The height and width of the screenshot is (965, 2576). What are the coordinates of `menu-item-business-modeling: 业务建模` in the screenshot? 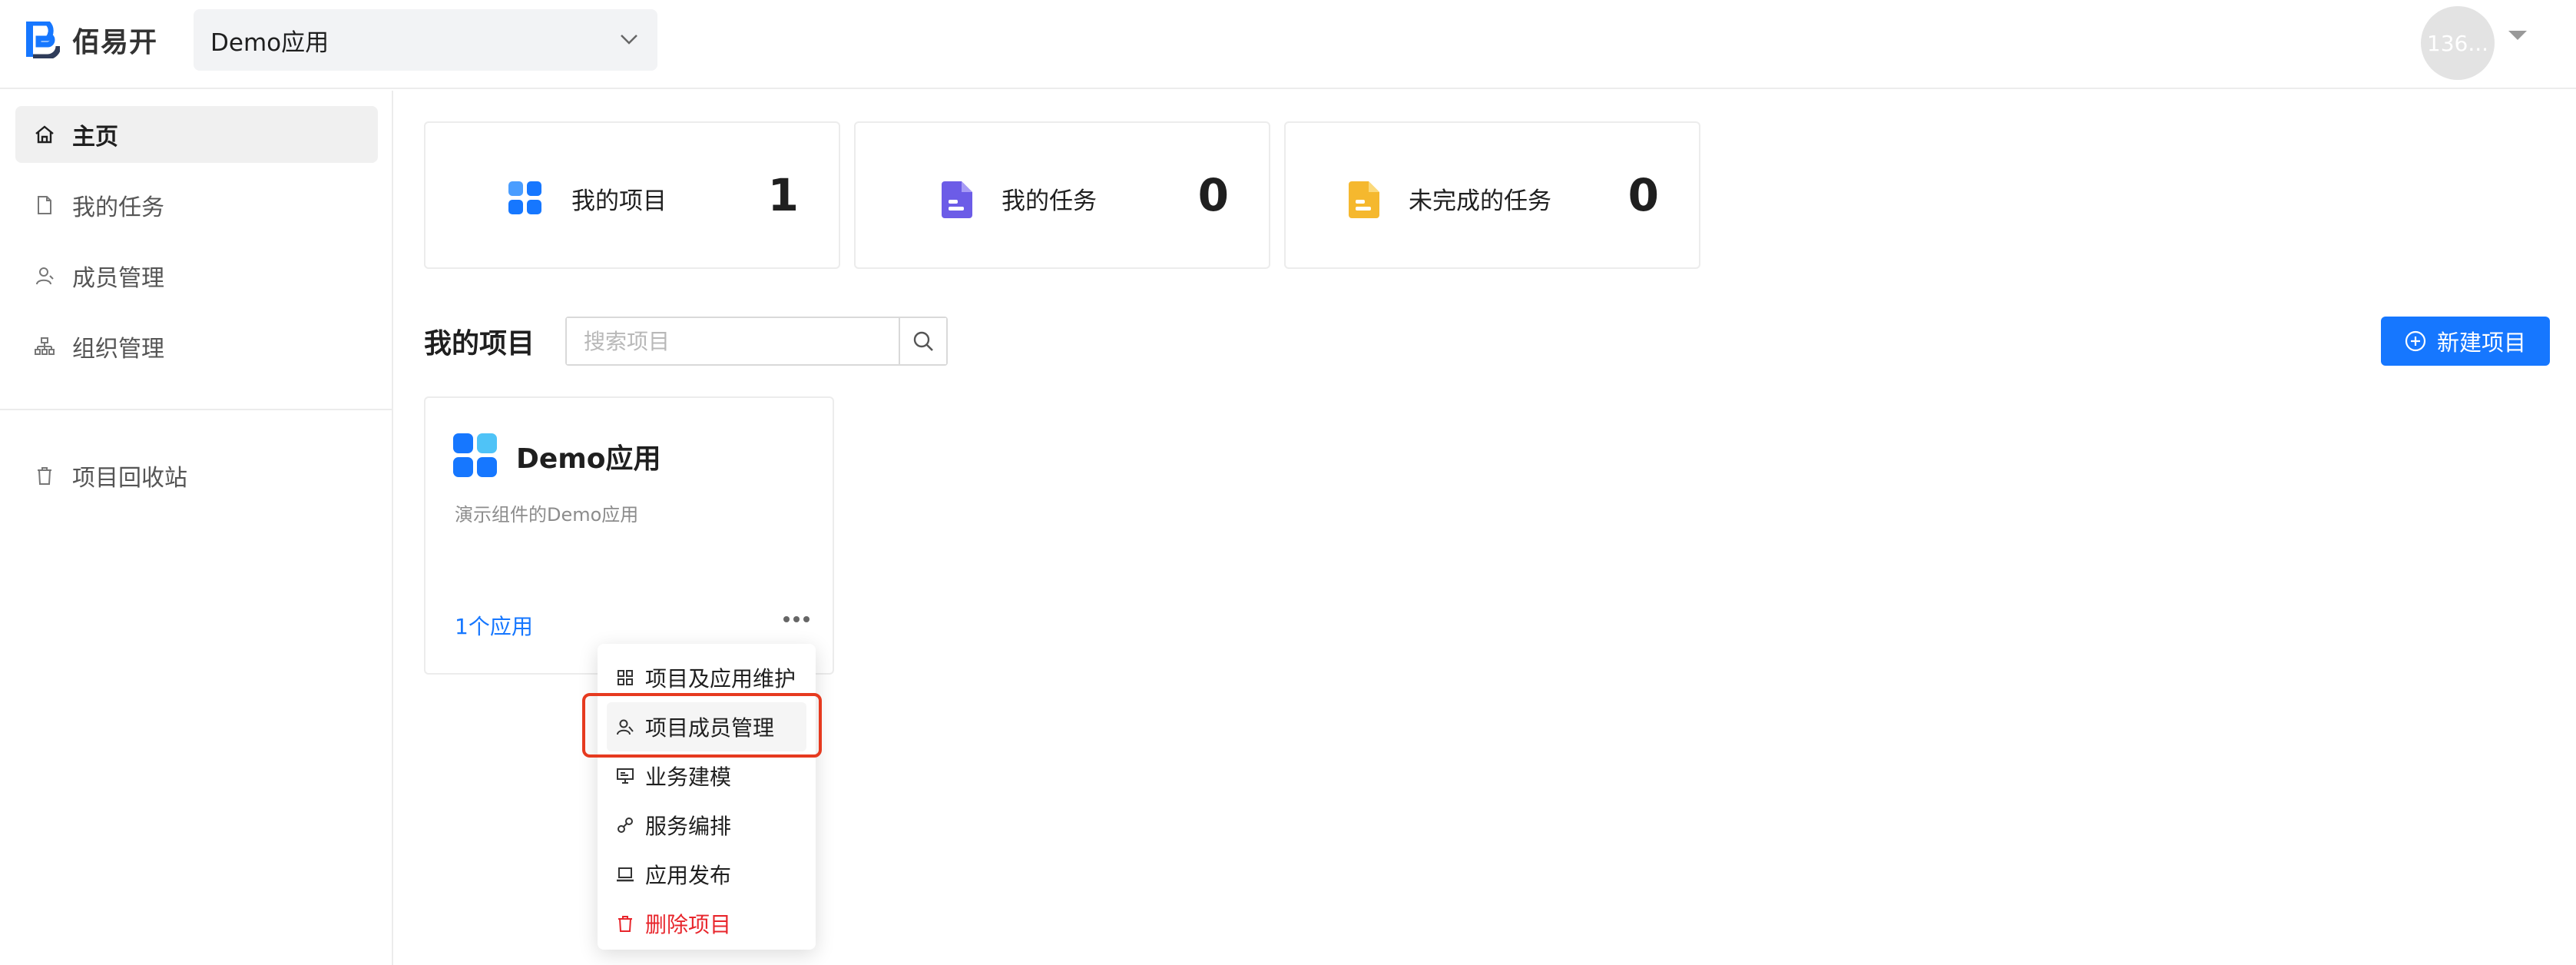 It's located at (707, 776).